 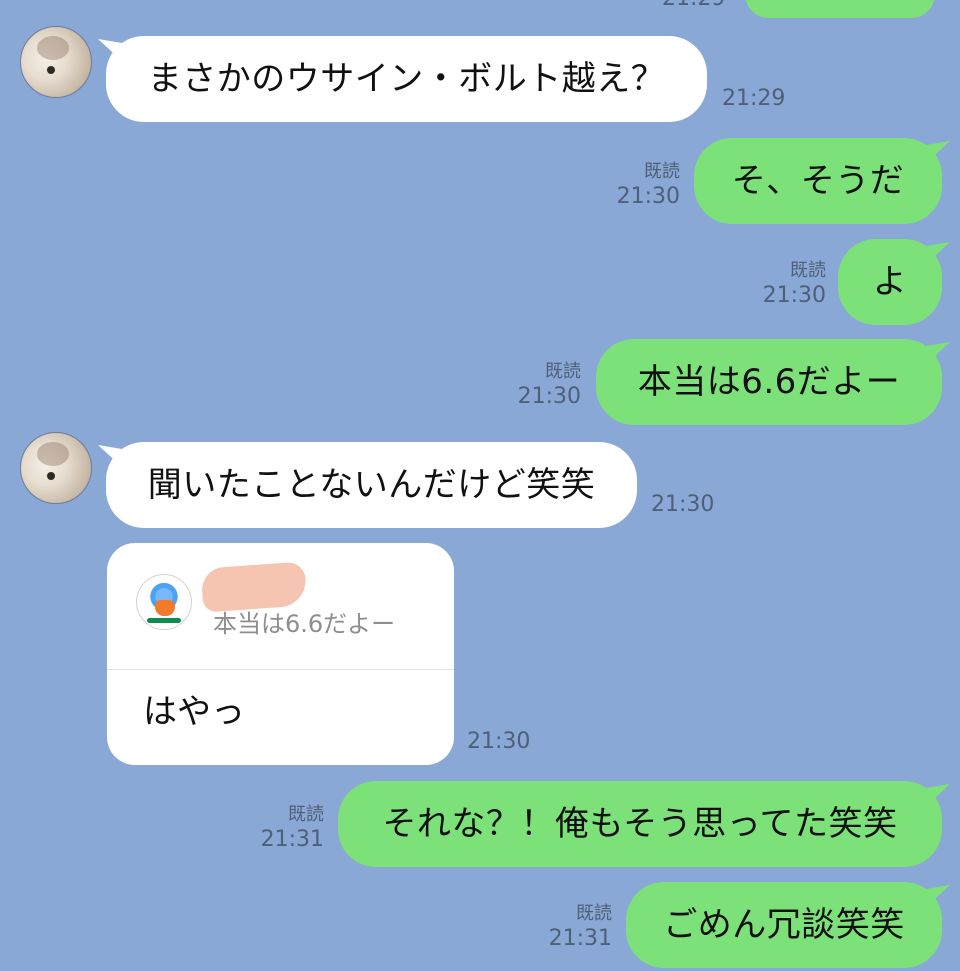 I want to click on outgoing-message-4: それな？！俺もそう思ってた笑笑, so click(x=640, y=824).